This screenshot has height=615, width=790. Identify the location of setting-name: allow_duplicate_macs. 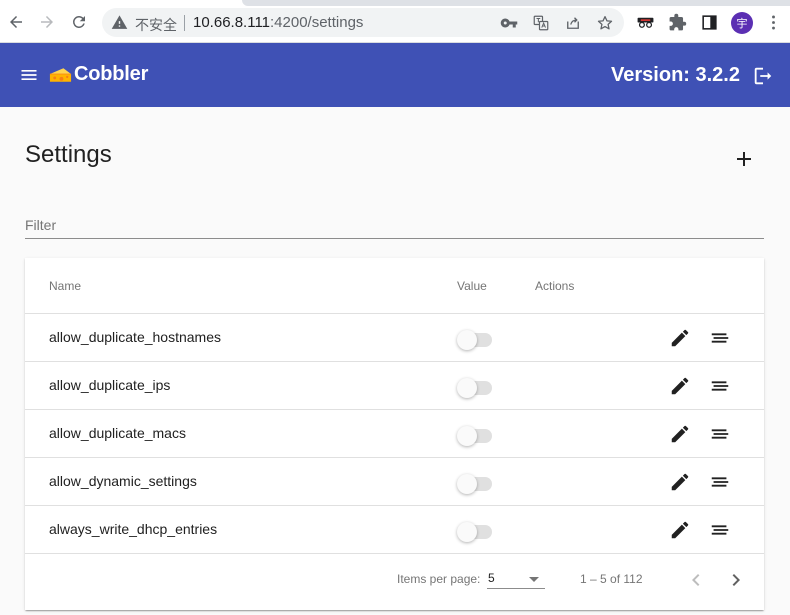
(117, 433).